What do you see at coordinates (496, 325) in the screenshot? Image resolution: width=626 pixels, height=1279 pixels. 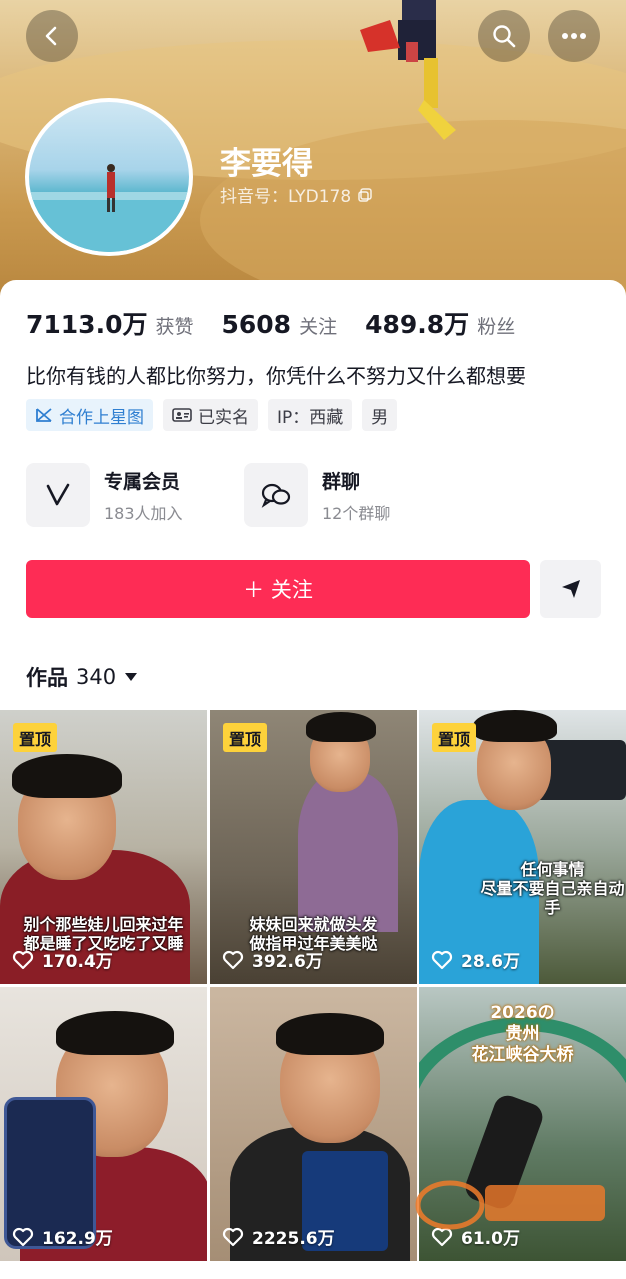 I see `followers-label: 粉丝` at bounding box center [496, 325].